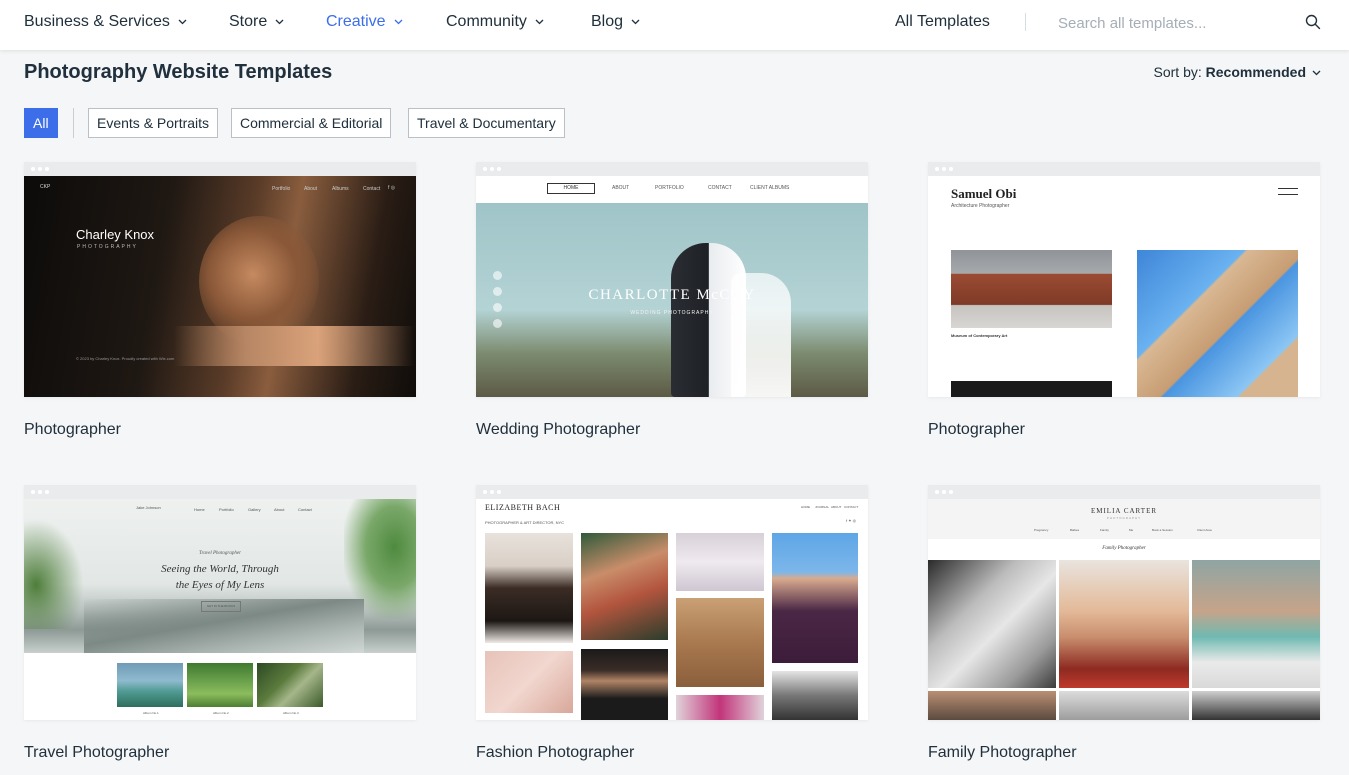  I want to click on page-title: Photography Website Templates, so click(178, 72).